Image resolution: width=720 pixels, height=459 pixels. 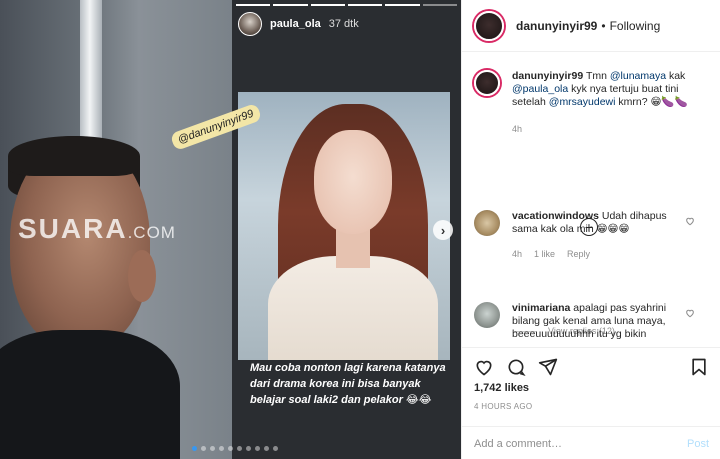 What do you see at coordinates (74, 156) in the screenshot?
I see `man-hair-top` at bounding box center [74, 156].